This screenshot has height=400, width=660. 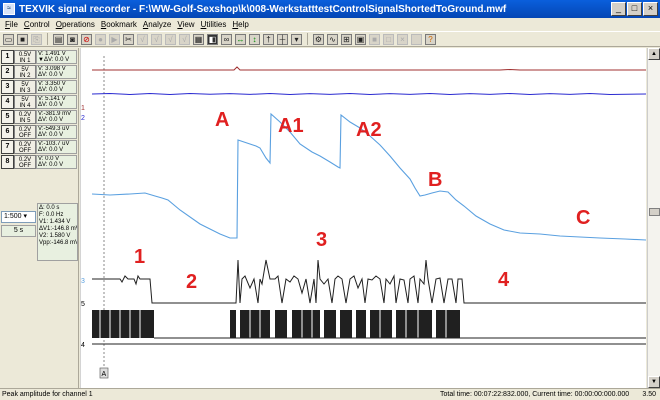 What do you see at coordinates (156, 39) in the screenshot?
I see `measure-2-icon: √` at bounding box center [156, 39].